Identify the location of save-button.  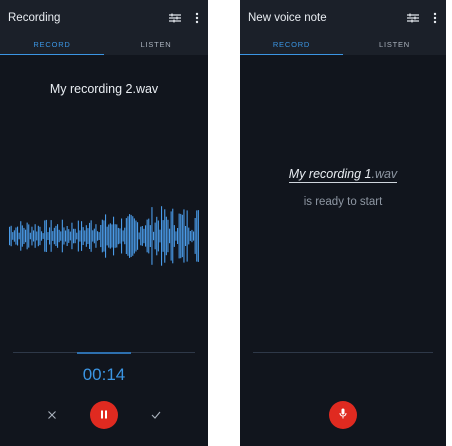
(156, 415).